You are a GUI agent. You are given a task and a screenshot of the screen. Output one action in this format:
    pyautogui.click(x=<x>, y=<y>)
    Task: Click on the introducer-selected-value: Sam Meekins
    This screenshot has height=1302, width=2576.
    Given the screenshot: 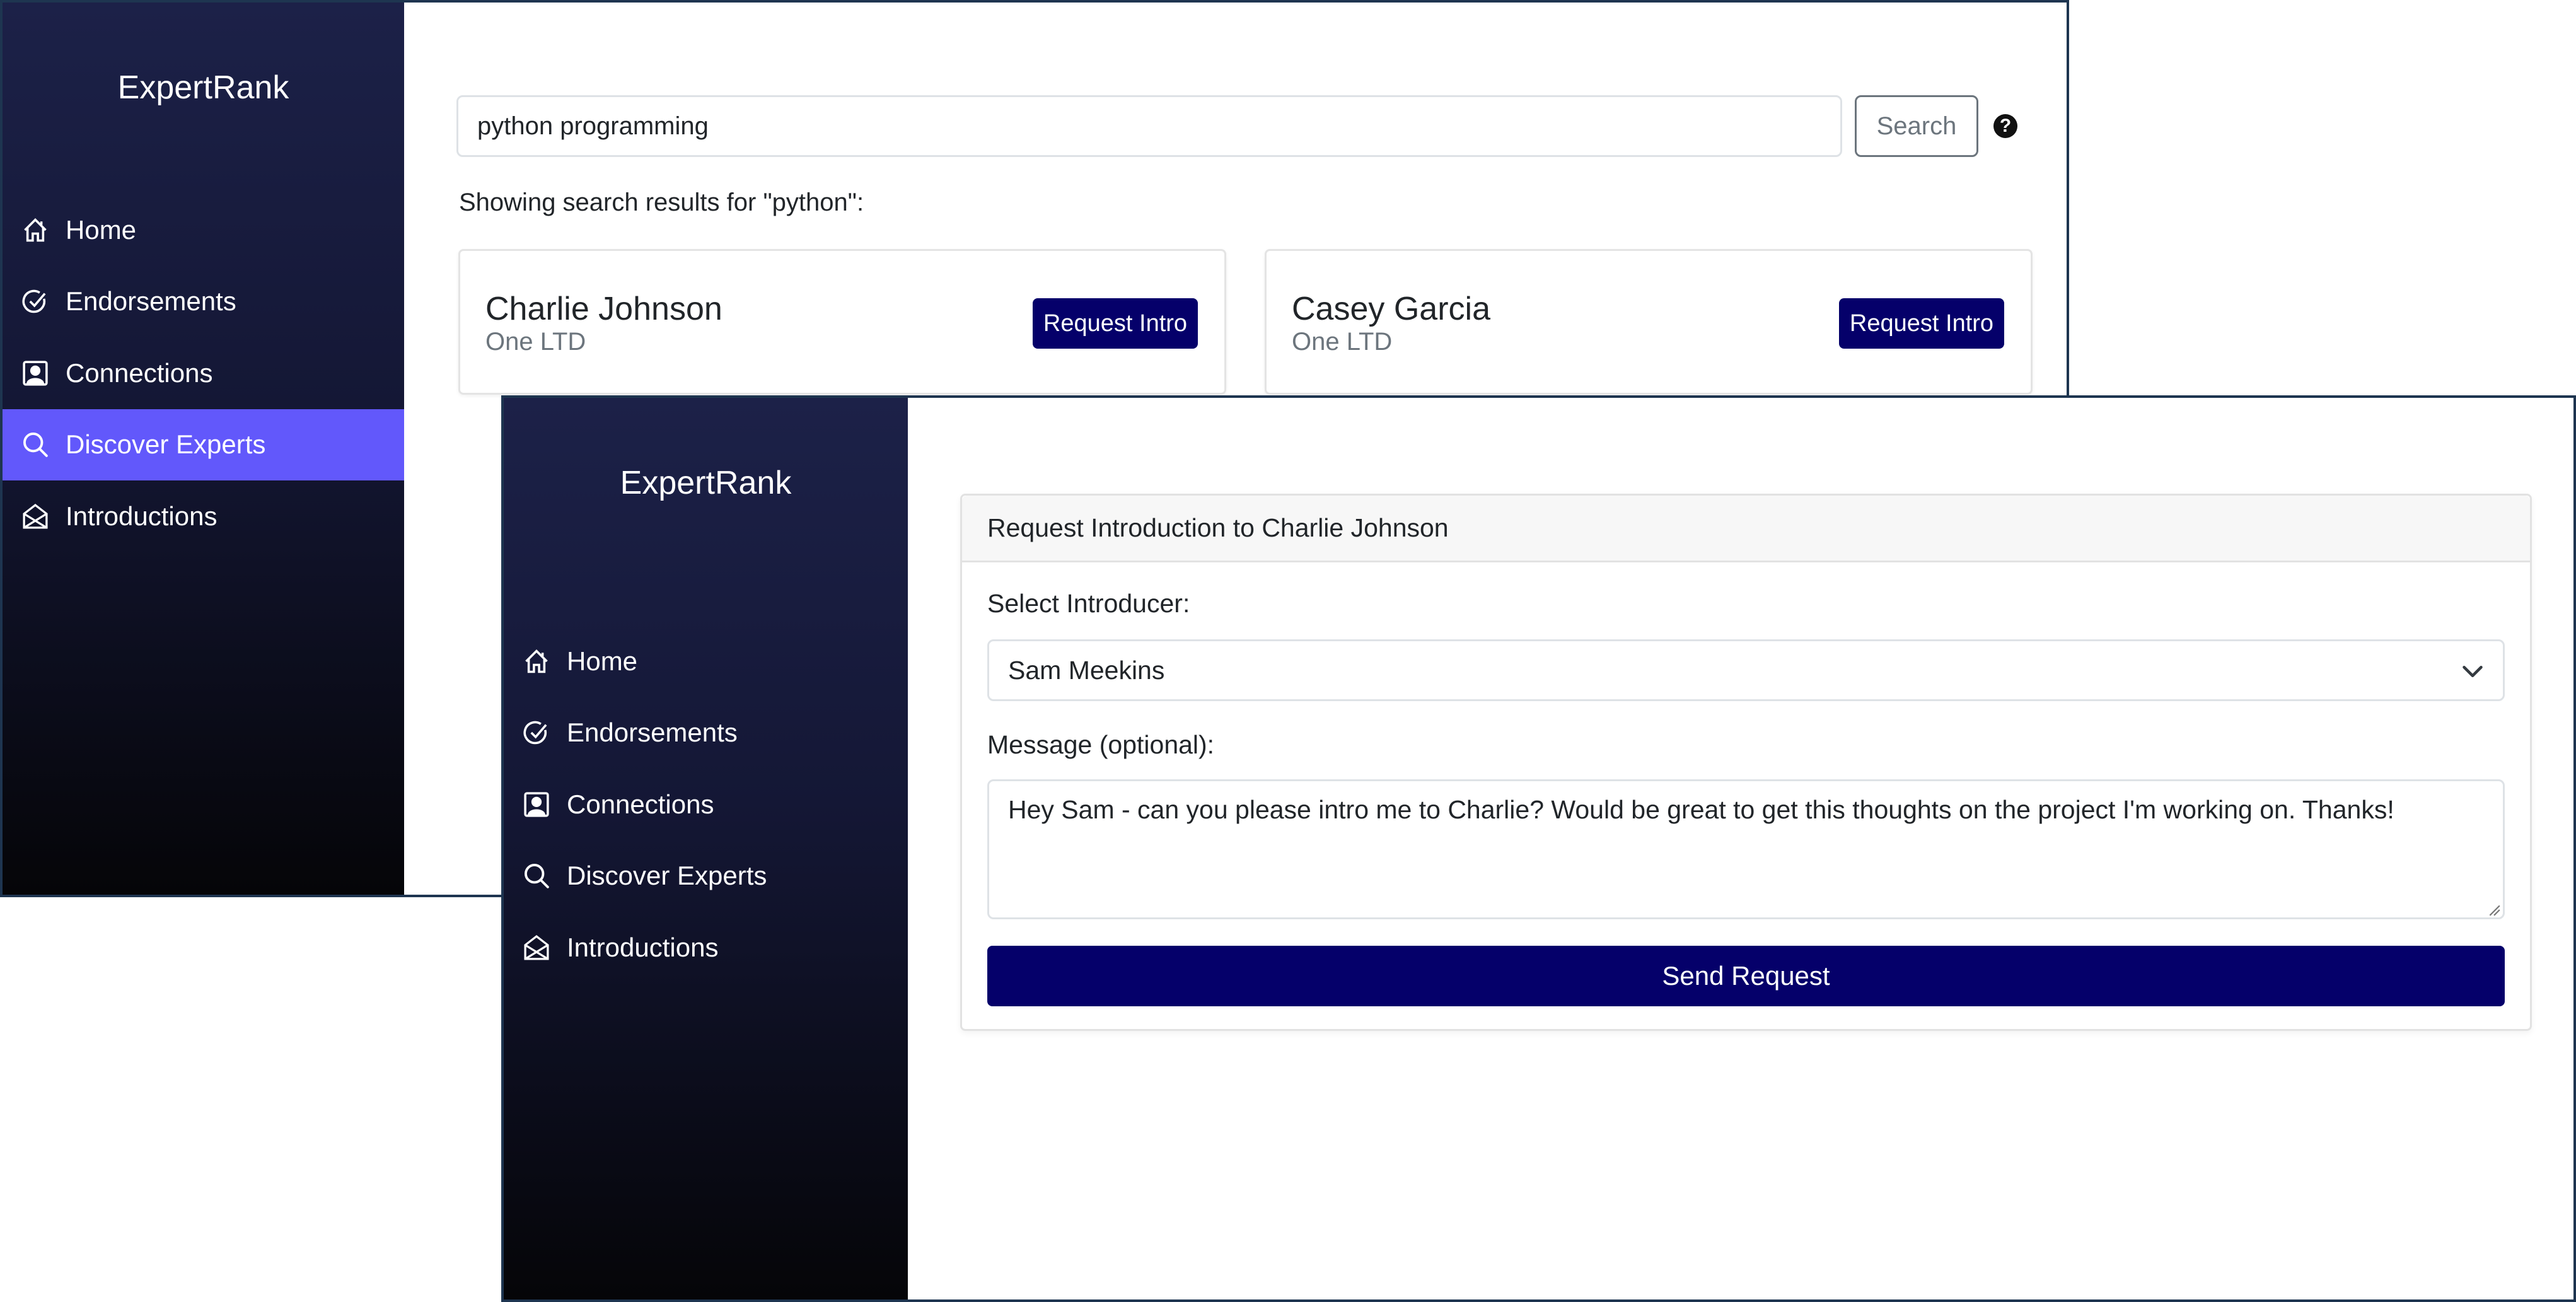 What is the action you would take?
    pyautogui.click(x=1086, y=670)
    